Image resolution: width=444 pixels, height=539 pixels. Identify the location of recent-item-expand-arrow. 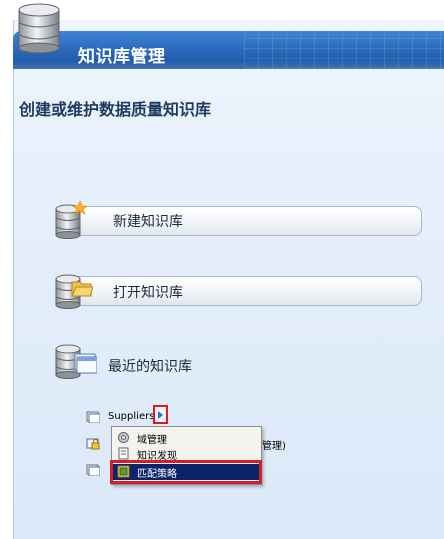
(160, 414).